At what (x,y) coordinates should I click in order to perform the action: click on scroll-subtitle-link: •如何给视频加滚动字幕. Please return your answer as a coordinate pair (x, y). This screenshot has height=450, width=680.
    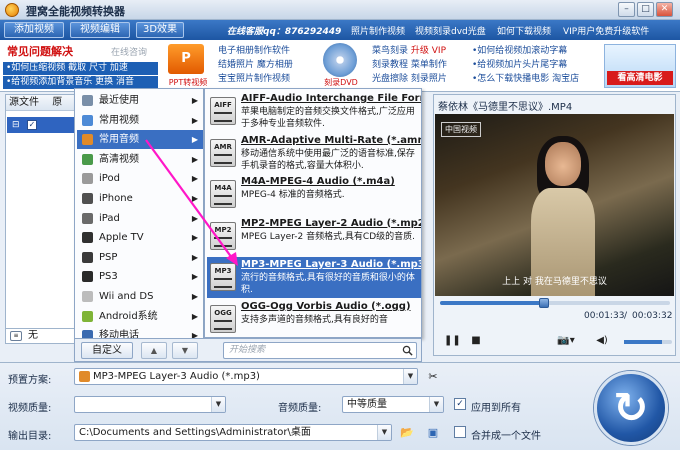
    Looking at the image, I should click on (525, 51).